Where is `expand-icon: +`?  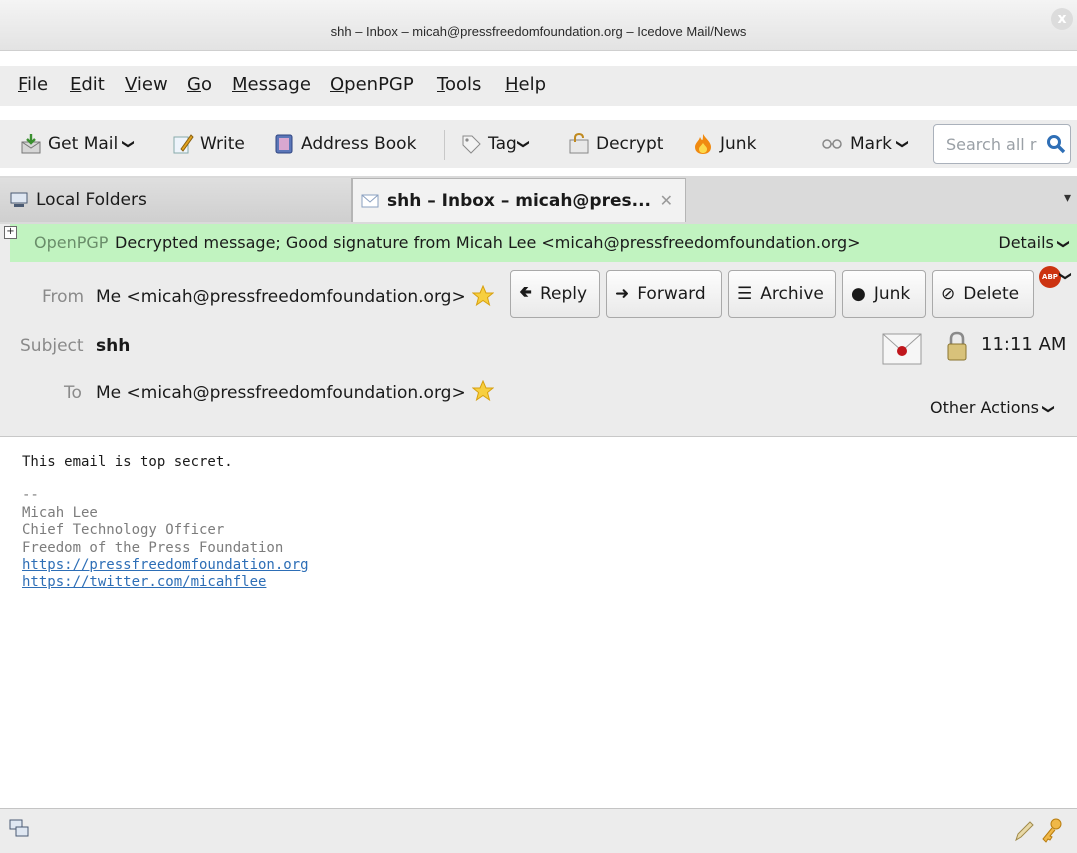 expand-icon: + is located at coordinates (10, 232).